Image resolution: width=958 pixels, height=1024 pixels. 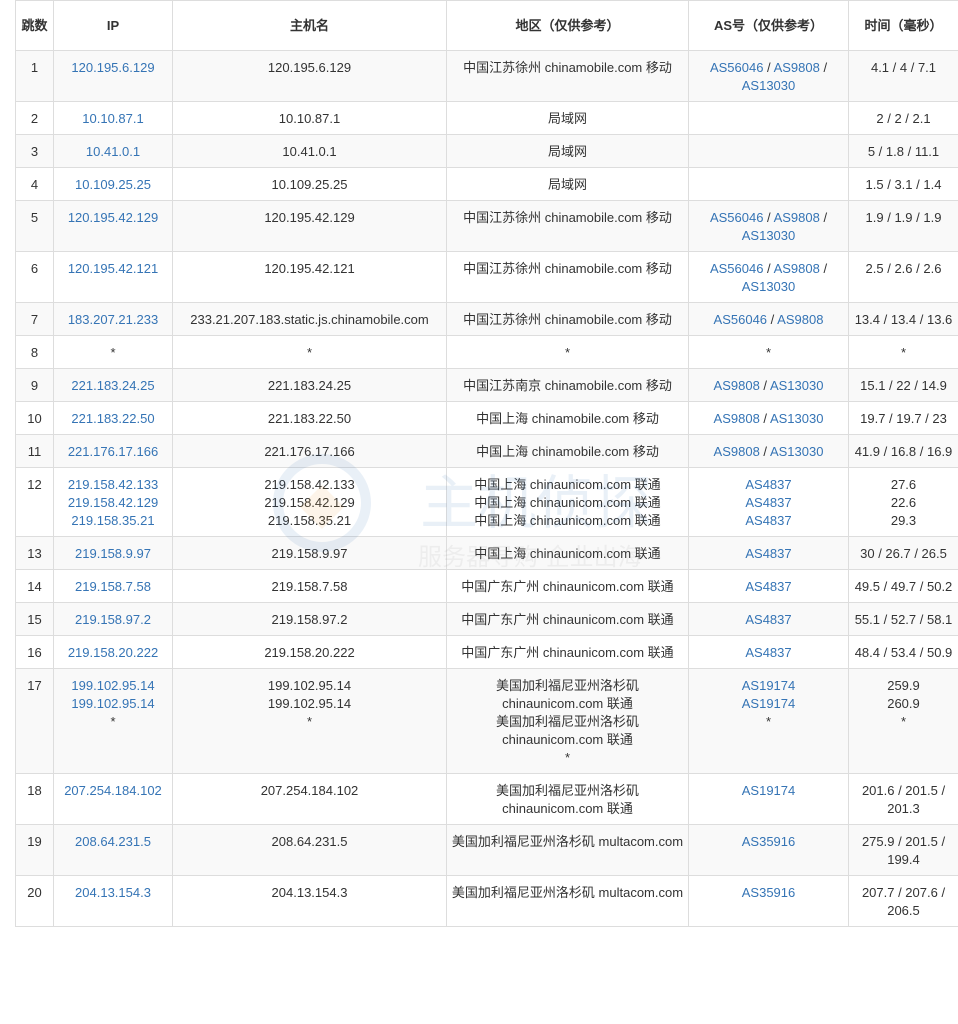 What do you see at coordinates (113, 620) in the screenshot?
I see `ip-link: 219.158.97.2` at bounding box center [113, 620].